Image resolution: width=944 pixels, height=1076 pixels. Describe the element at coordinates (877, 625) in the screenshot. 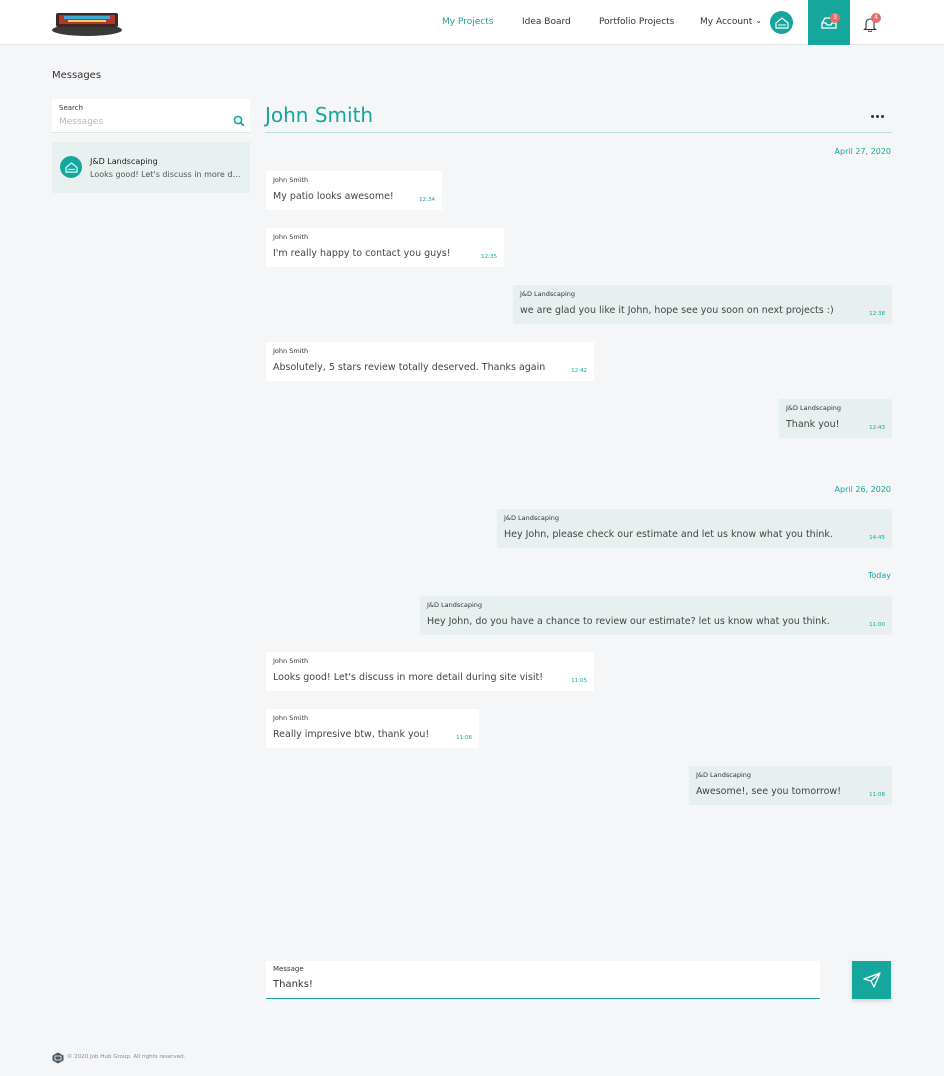

I see `message-time: 11:00` at that location.